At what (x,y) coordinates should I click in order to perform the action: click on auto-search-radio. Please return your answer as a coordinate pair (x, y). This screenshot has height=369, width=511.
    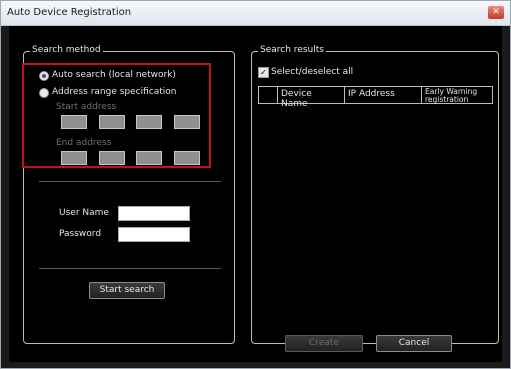
    Looking at the image, I should click on (44, 76).